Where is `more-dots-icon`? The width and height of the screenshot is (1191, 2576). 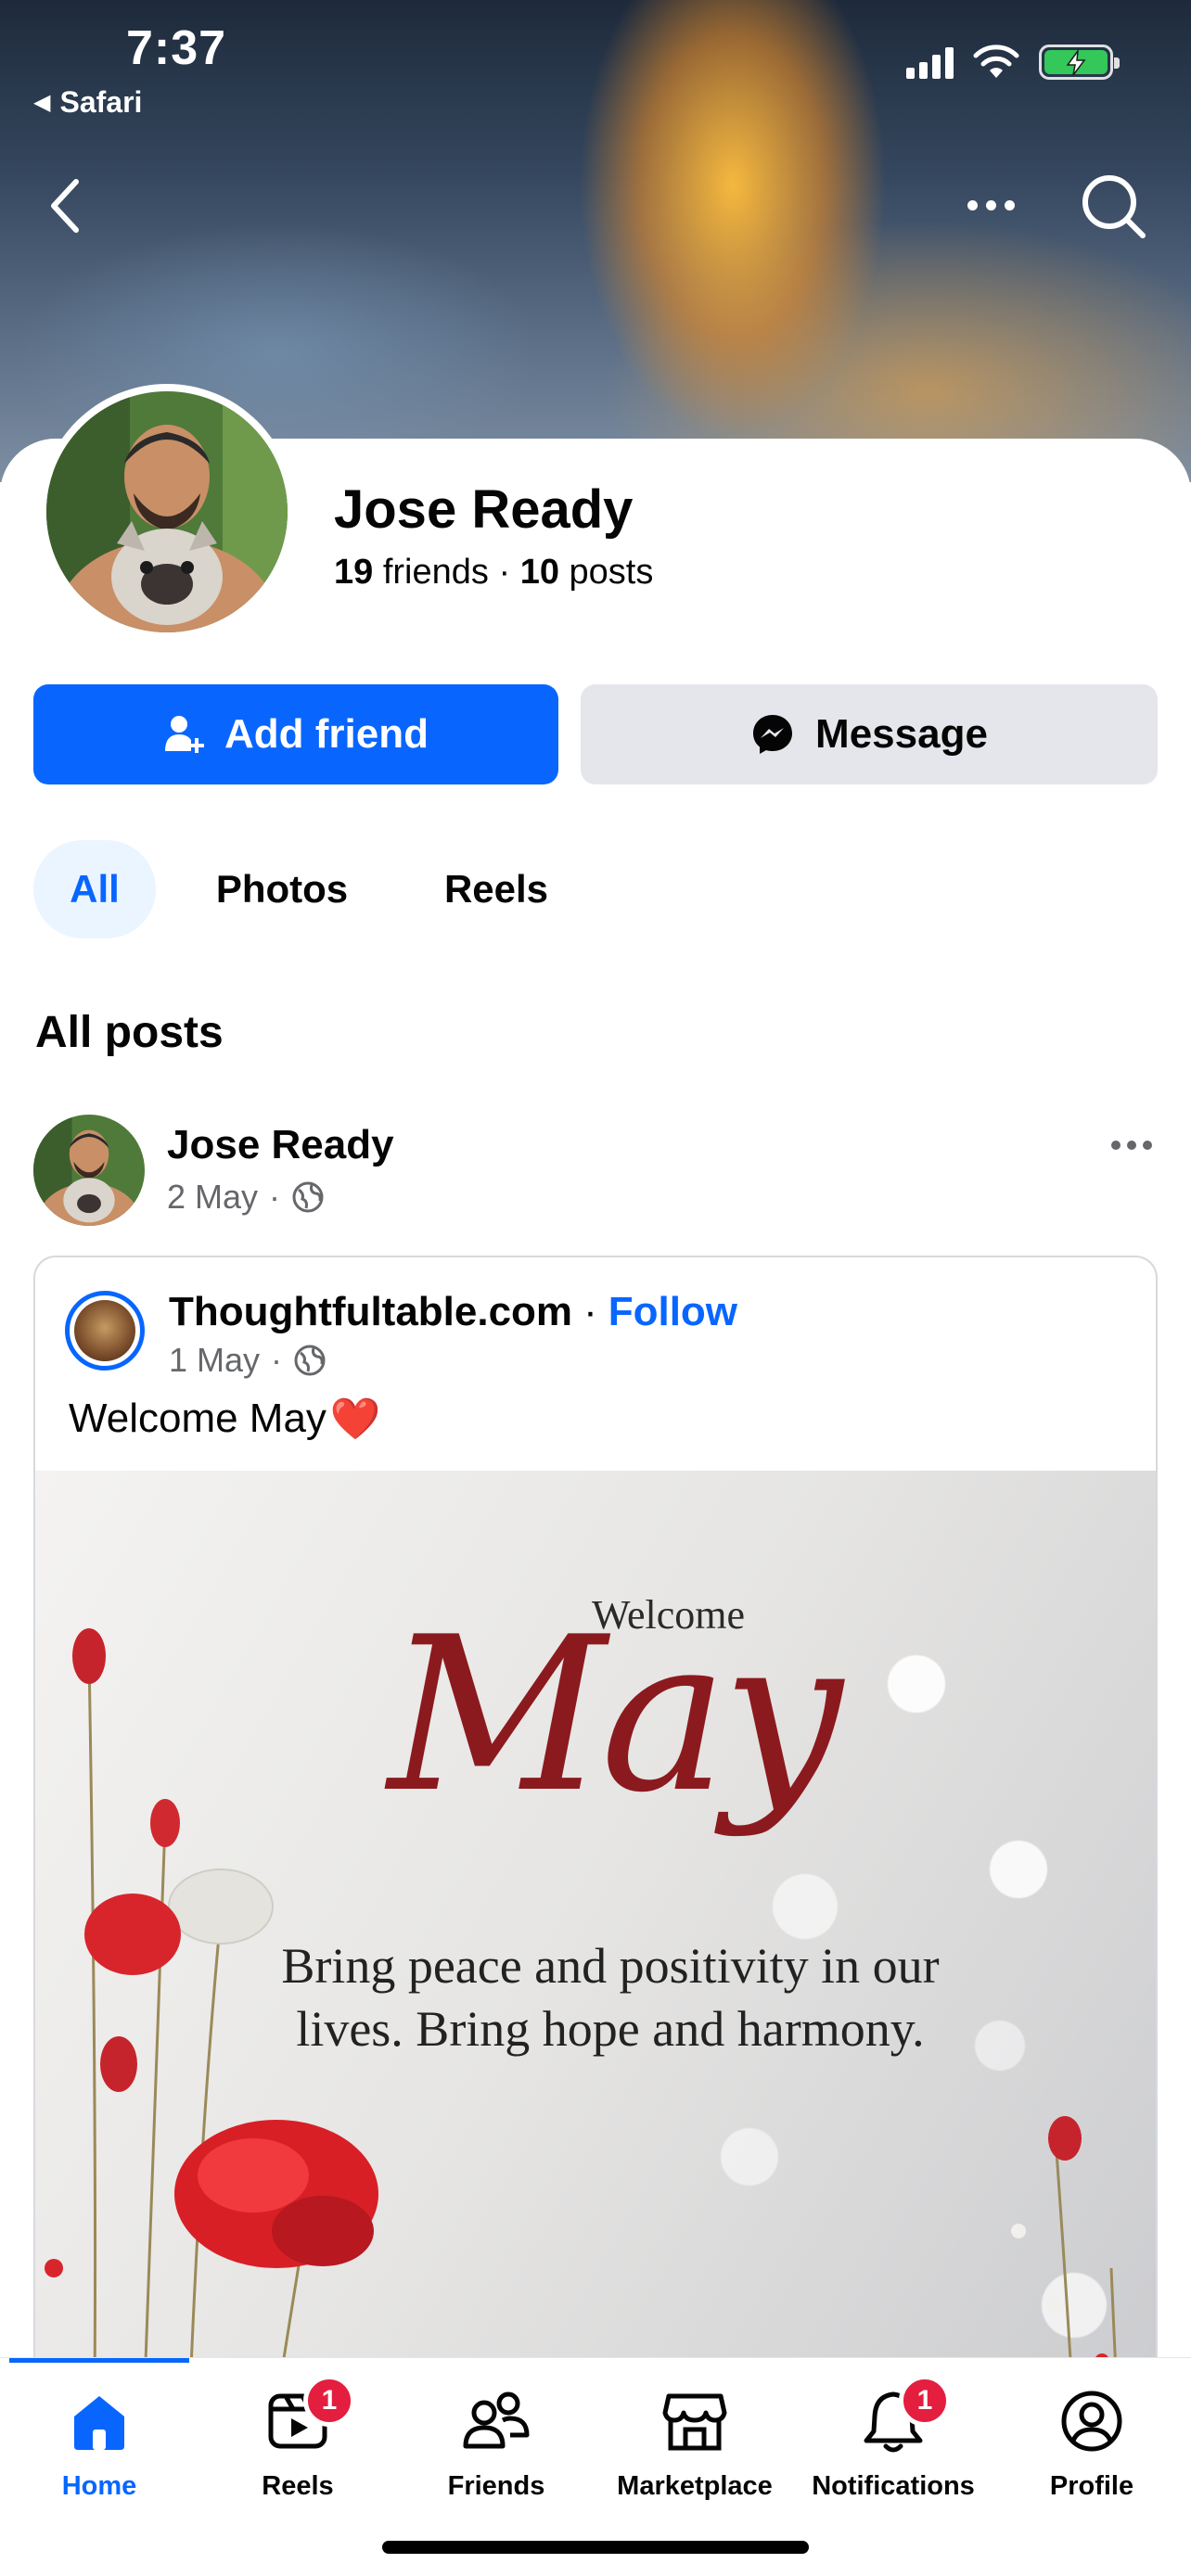 more-dots-icon is located at coordinates (973, 204).